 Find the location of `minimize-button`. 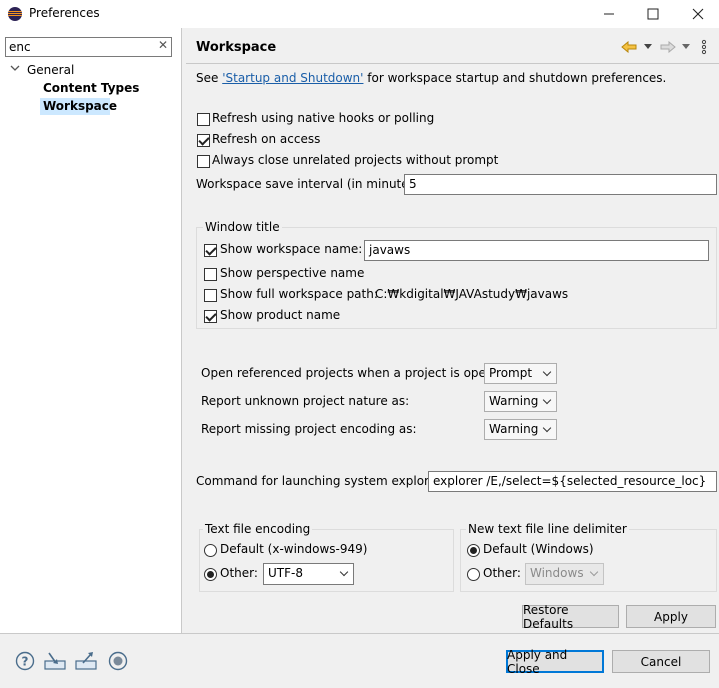

minimize-button is located at coordinates (609, 14).